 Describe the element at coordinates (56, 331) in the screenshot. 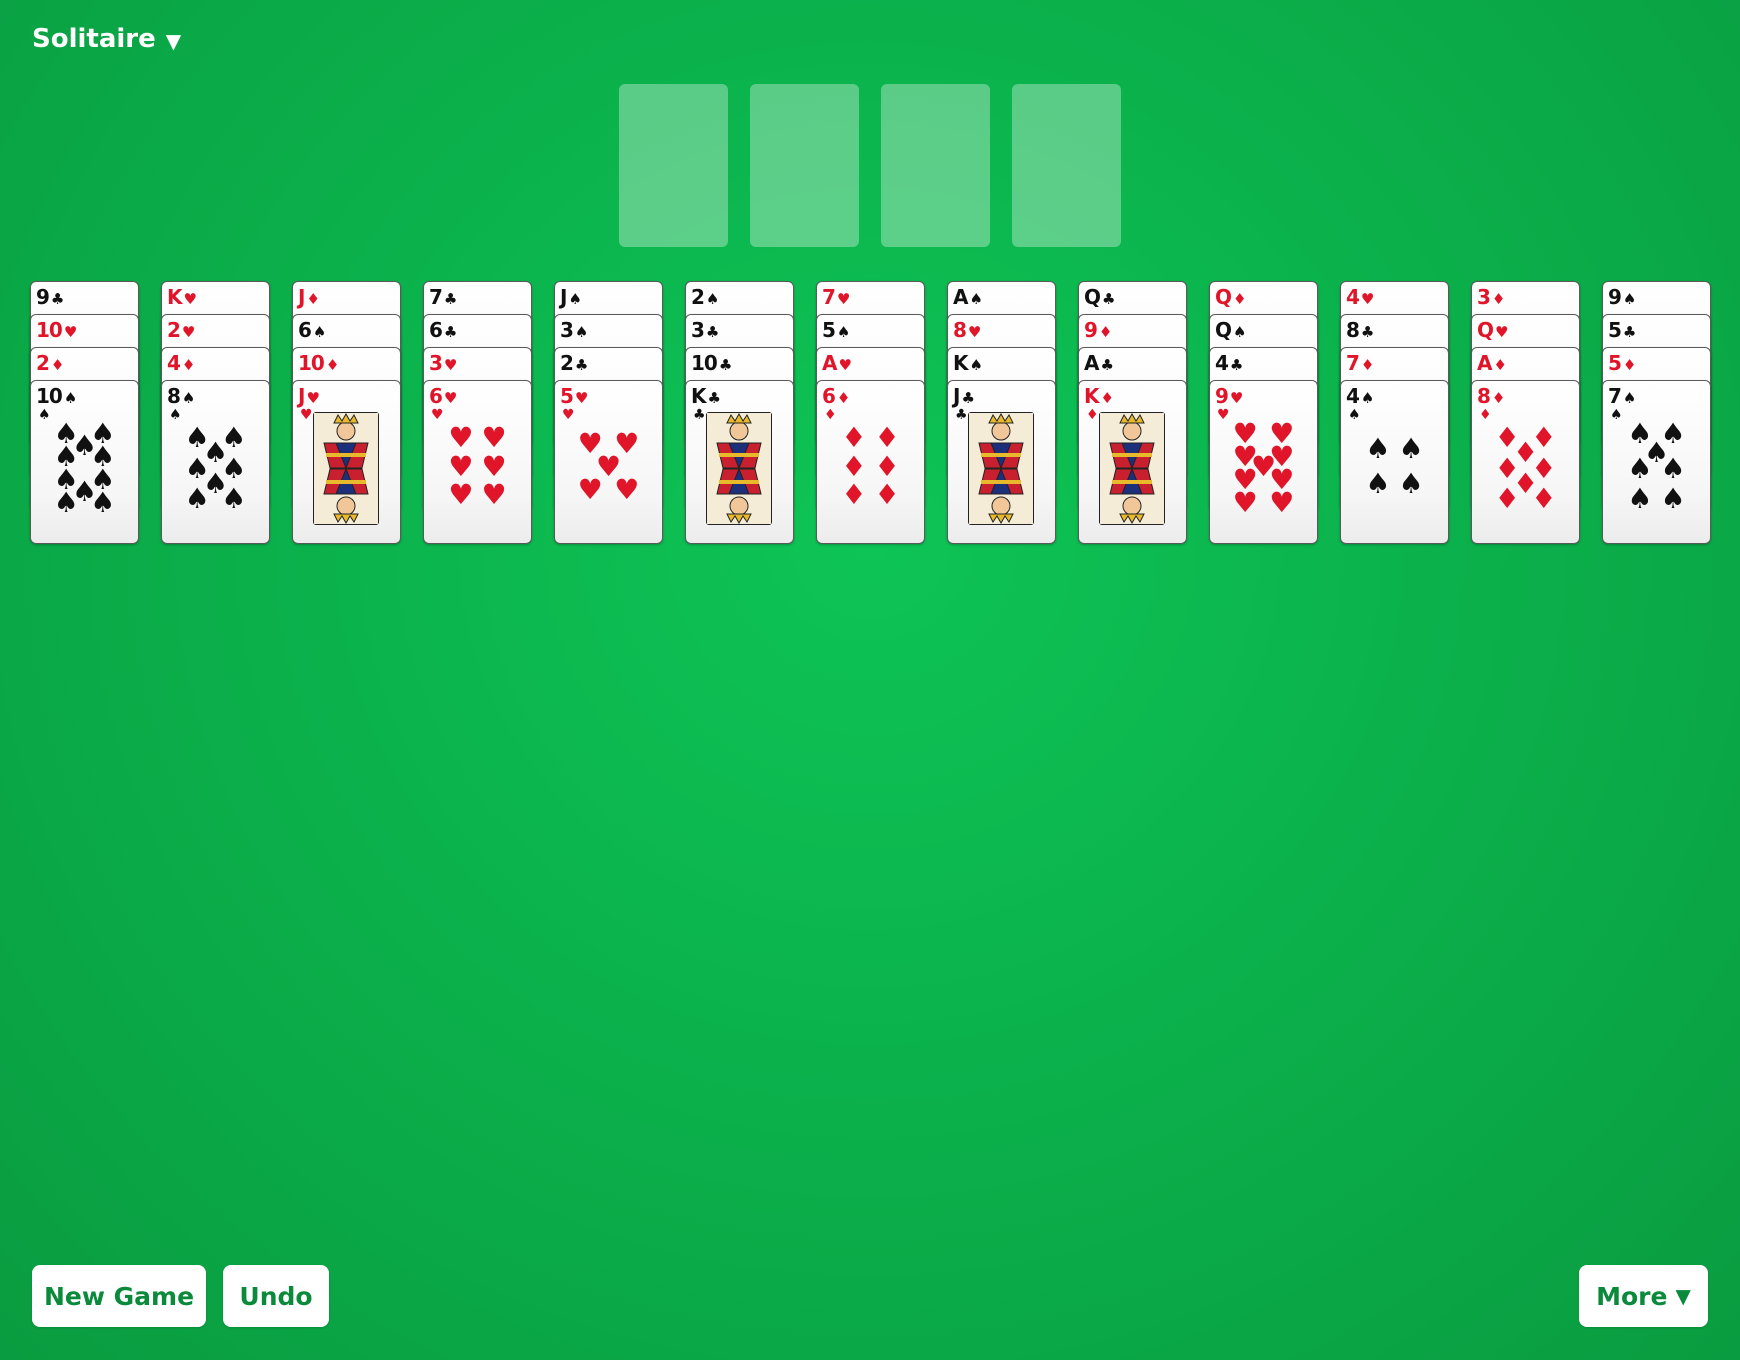

I see `card-index: 10 ♥` at that location.